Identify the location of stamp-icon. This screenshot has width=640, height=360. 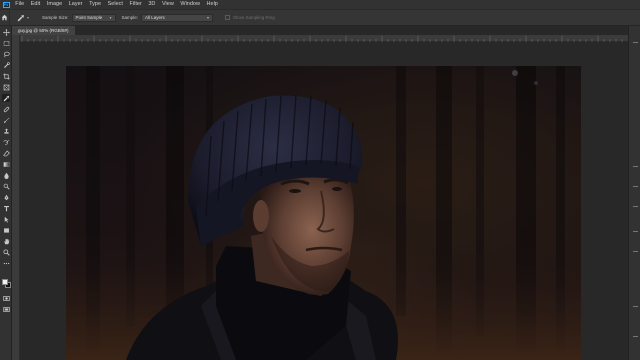
(6, 131).